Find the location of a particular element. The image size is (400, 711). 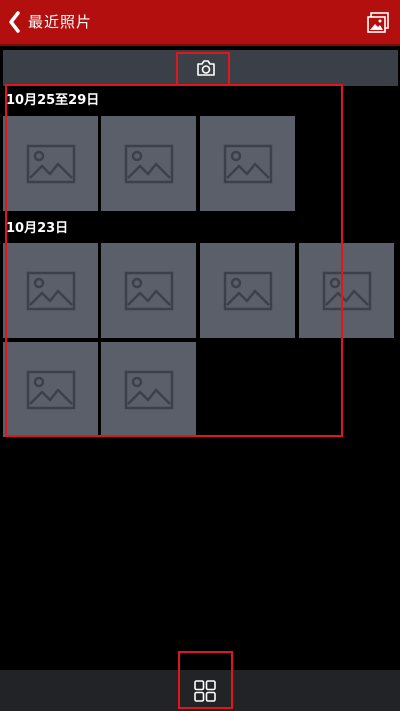

grid-view-icon is located at coordinates (205, 690).